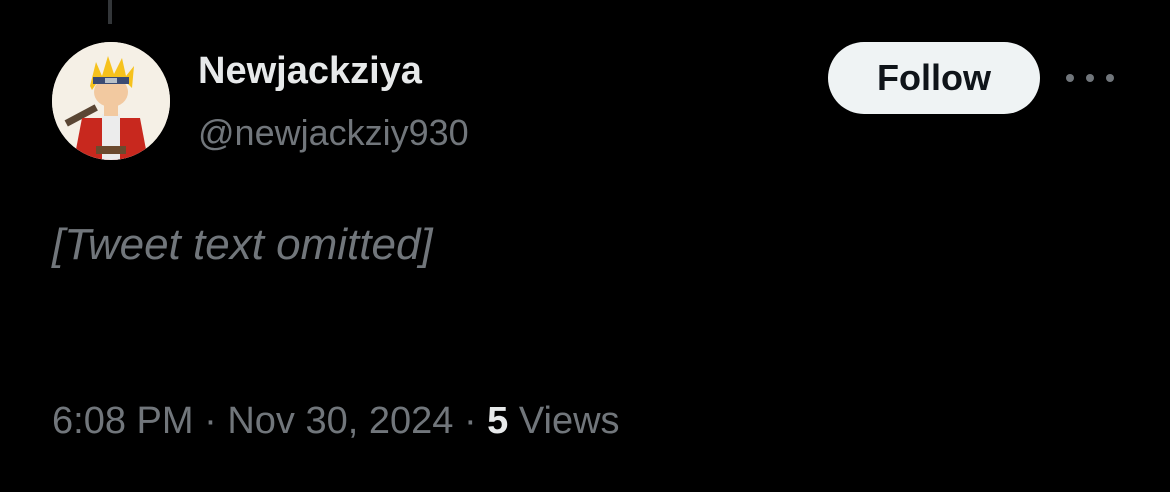 The height and width of the screenshot is (492, 1170). I want to click on follow-button: Follow, so click(934, 78).